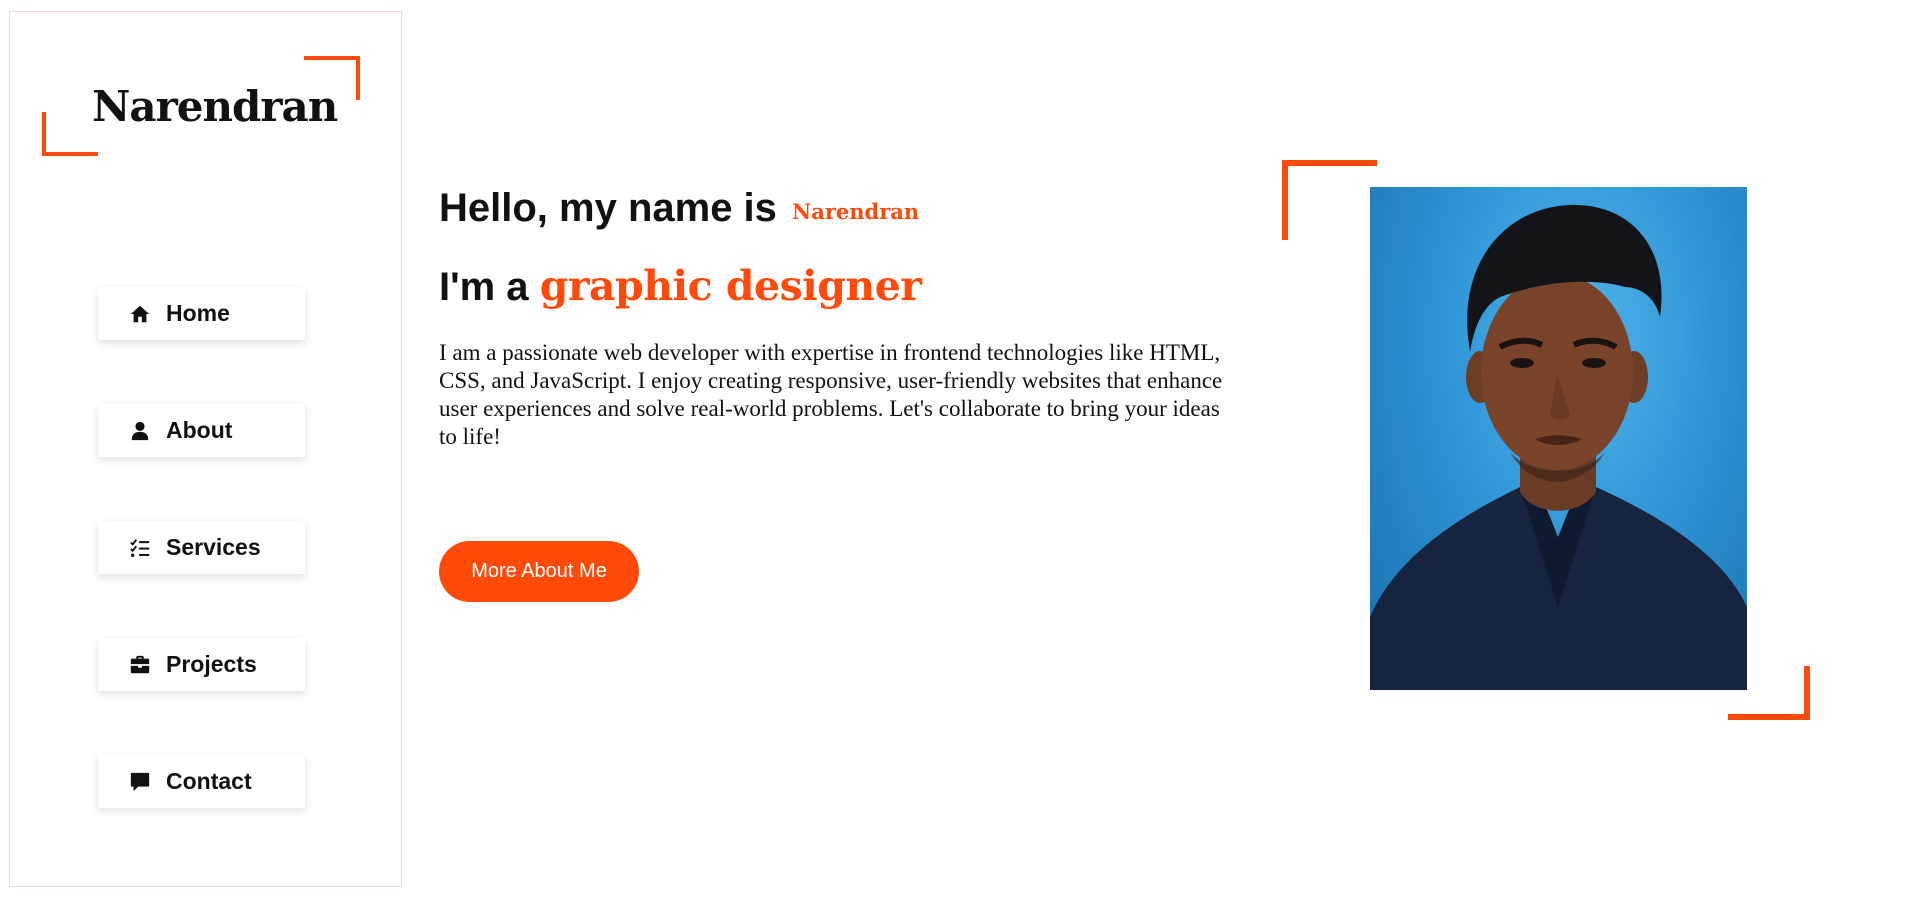 The image size is (1913, 911). What do you see at coordinates (539, 571) in the screenshot?
I see `more-about-me-button: More About Me` at bounding box center [539, 571].